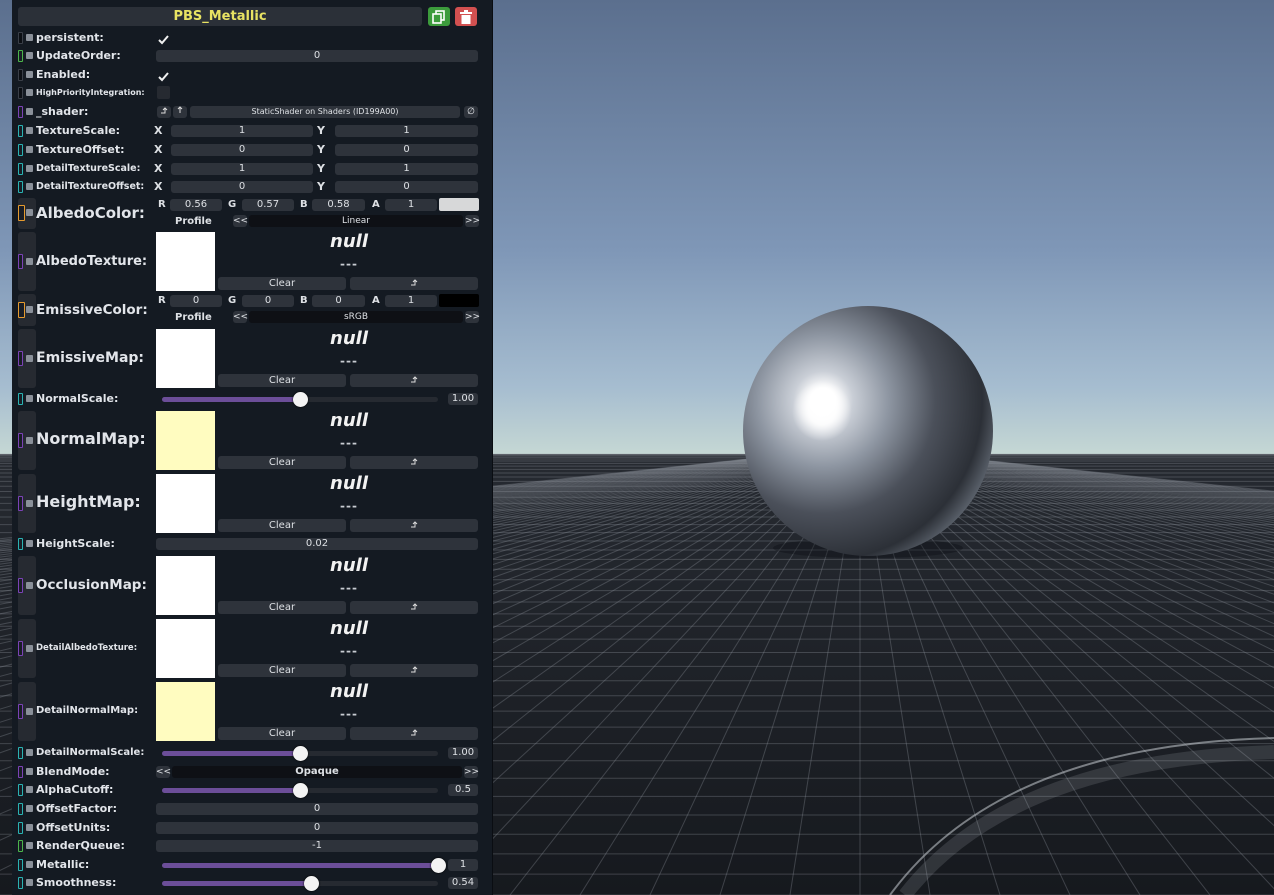  I want to click on detail-normal-clear-button: Clear, so click(282, 733).